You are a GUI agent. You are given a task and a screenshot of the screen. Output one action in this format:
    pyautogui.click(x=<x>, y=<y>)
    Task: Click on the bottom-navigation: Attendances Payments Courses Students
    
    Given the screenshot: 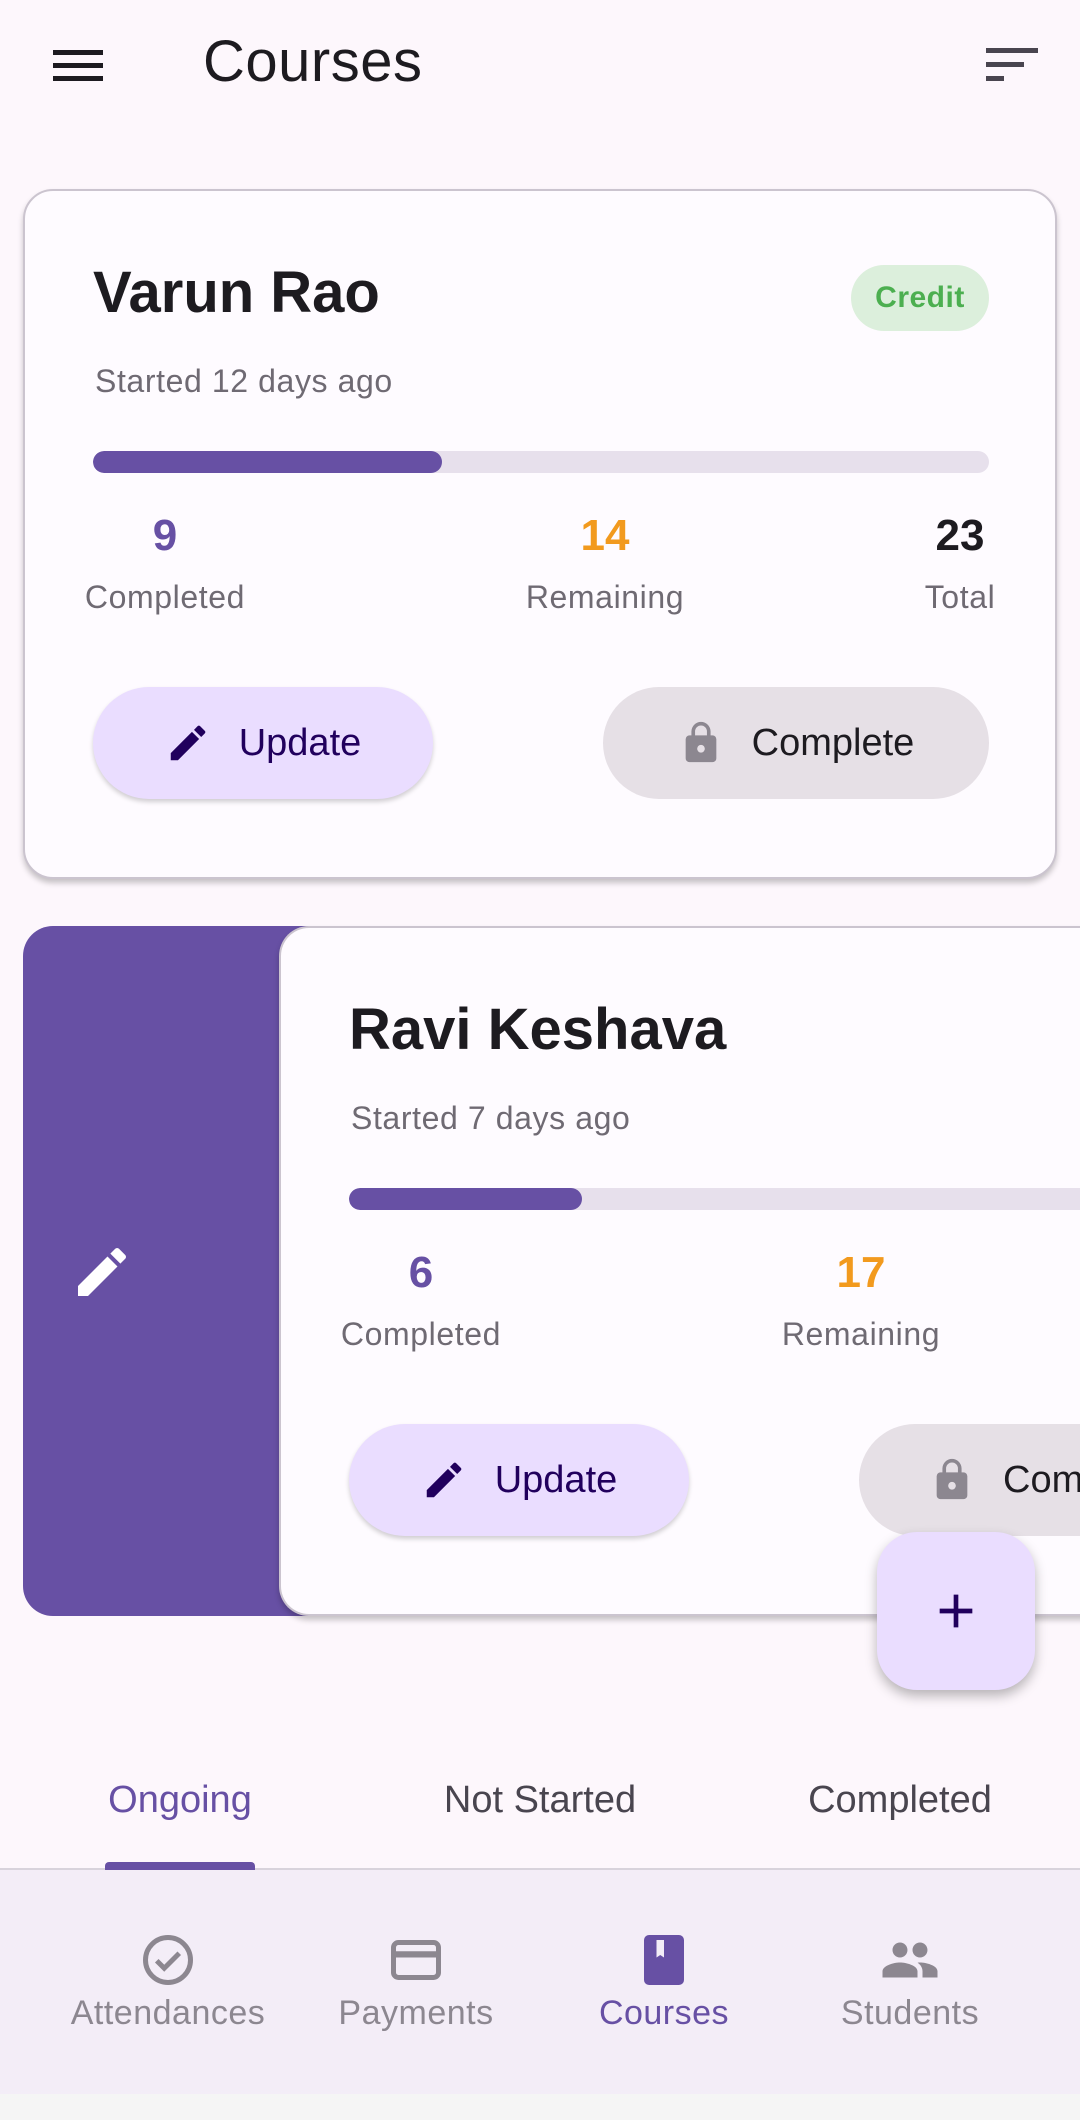 What is the action you would take?
    pyautogui.click(x=540, y=1981)
    